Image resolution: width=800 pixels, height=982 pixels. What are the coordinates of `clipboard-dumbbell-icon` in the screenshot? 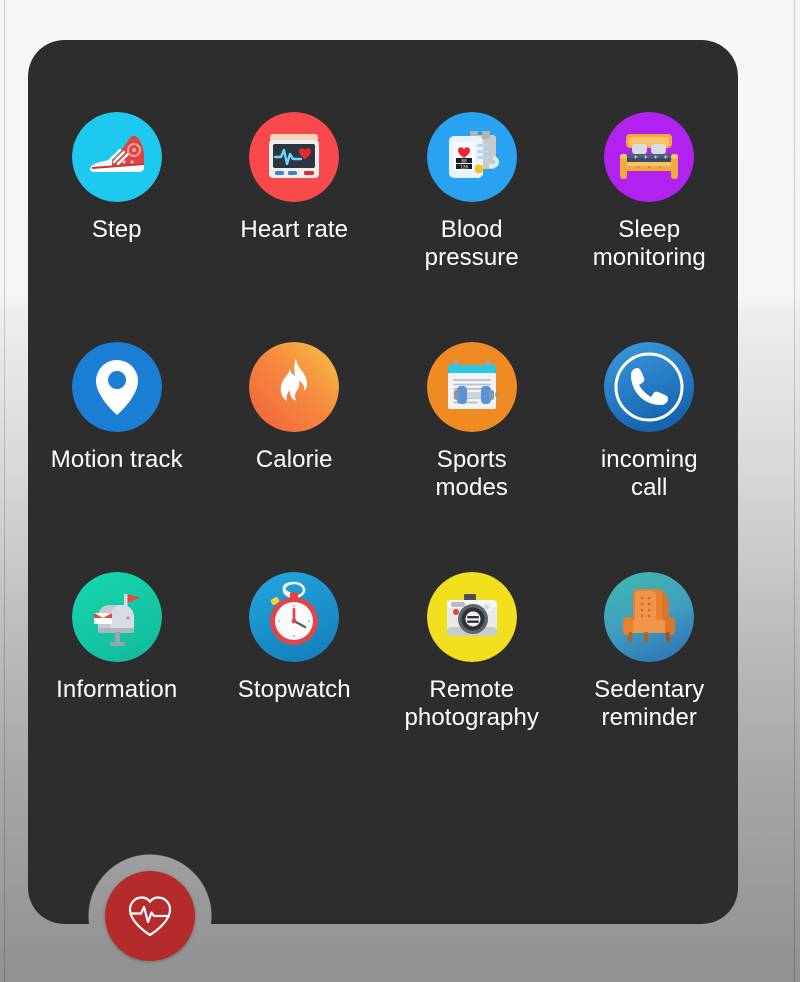 It's located at (471, 387).